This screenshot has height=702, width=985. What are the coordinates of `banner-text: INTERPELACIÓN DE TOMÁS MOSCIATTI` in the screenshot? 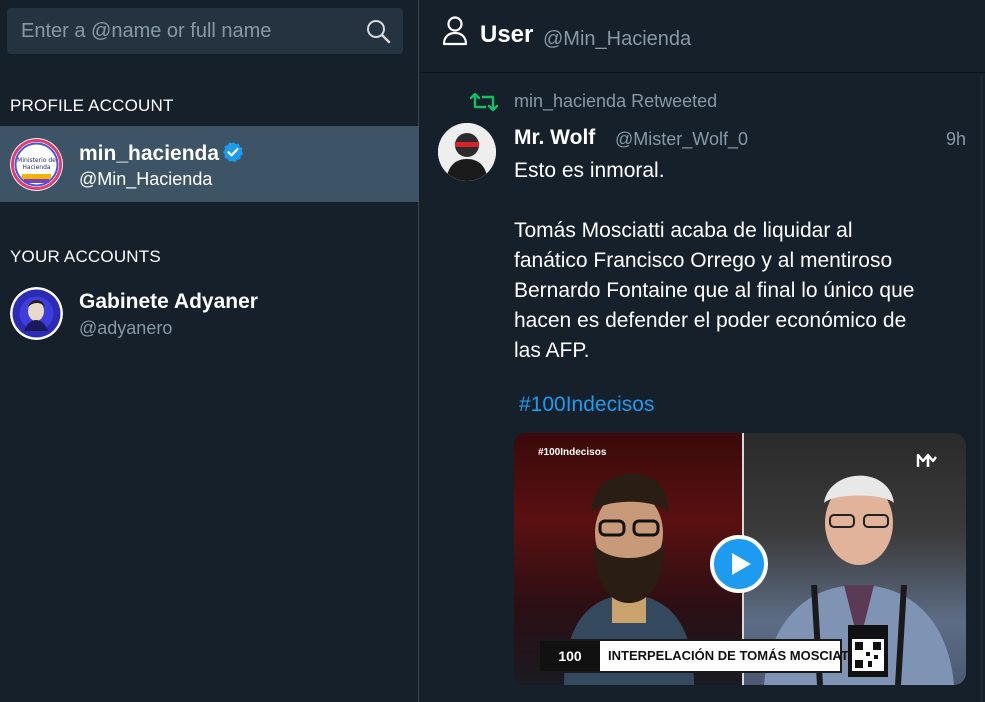 It's located at (734, 655).